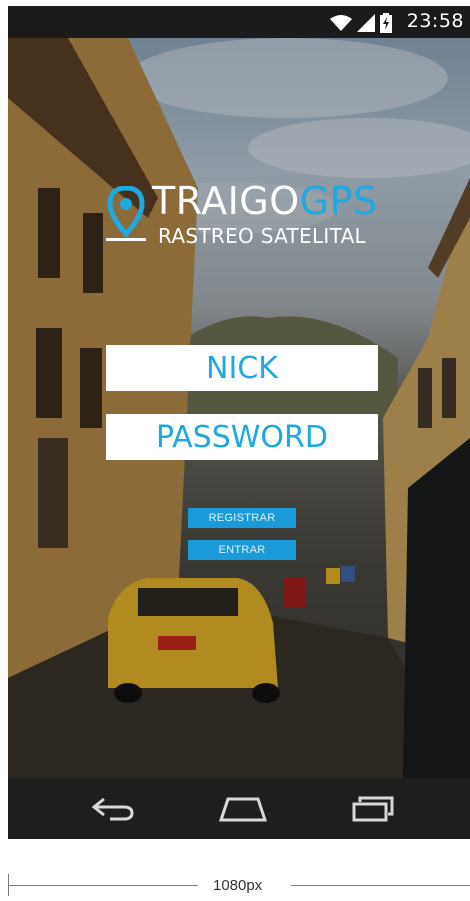  I want to click on brand-name: TRAIGOGPS, so click(265, 201).